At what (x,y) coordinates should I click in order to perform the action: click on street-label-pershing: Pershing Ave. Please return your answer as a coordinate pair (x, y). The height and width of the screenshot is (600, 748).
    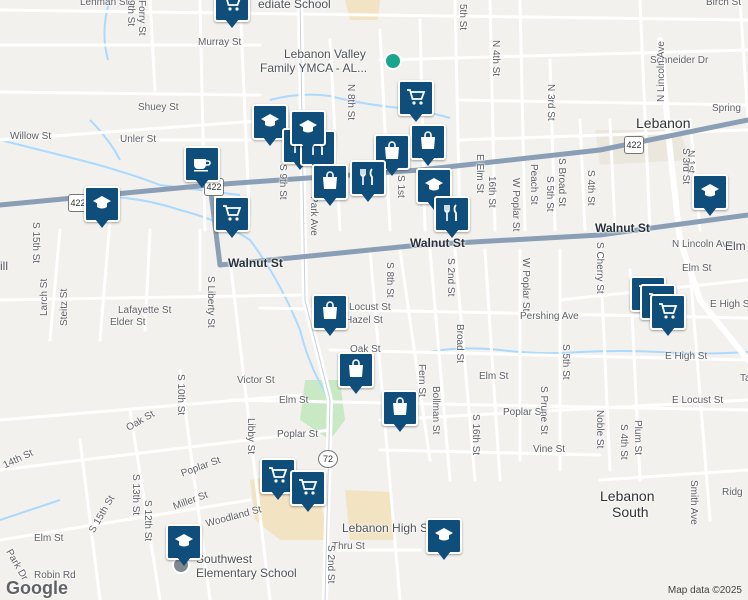
    Looking at the image, I should click on (549, 316).